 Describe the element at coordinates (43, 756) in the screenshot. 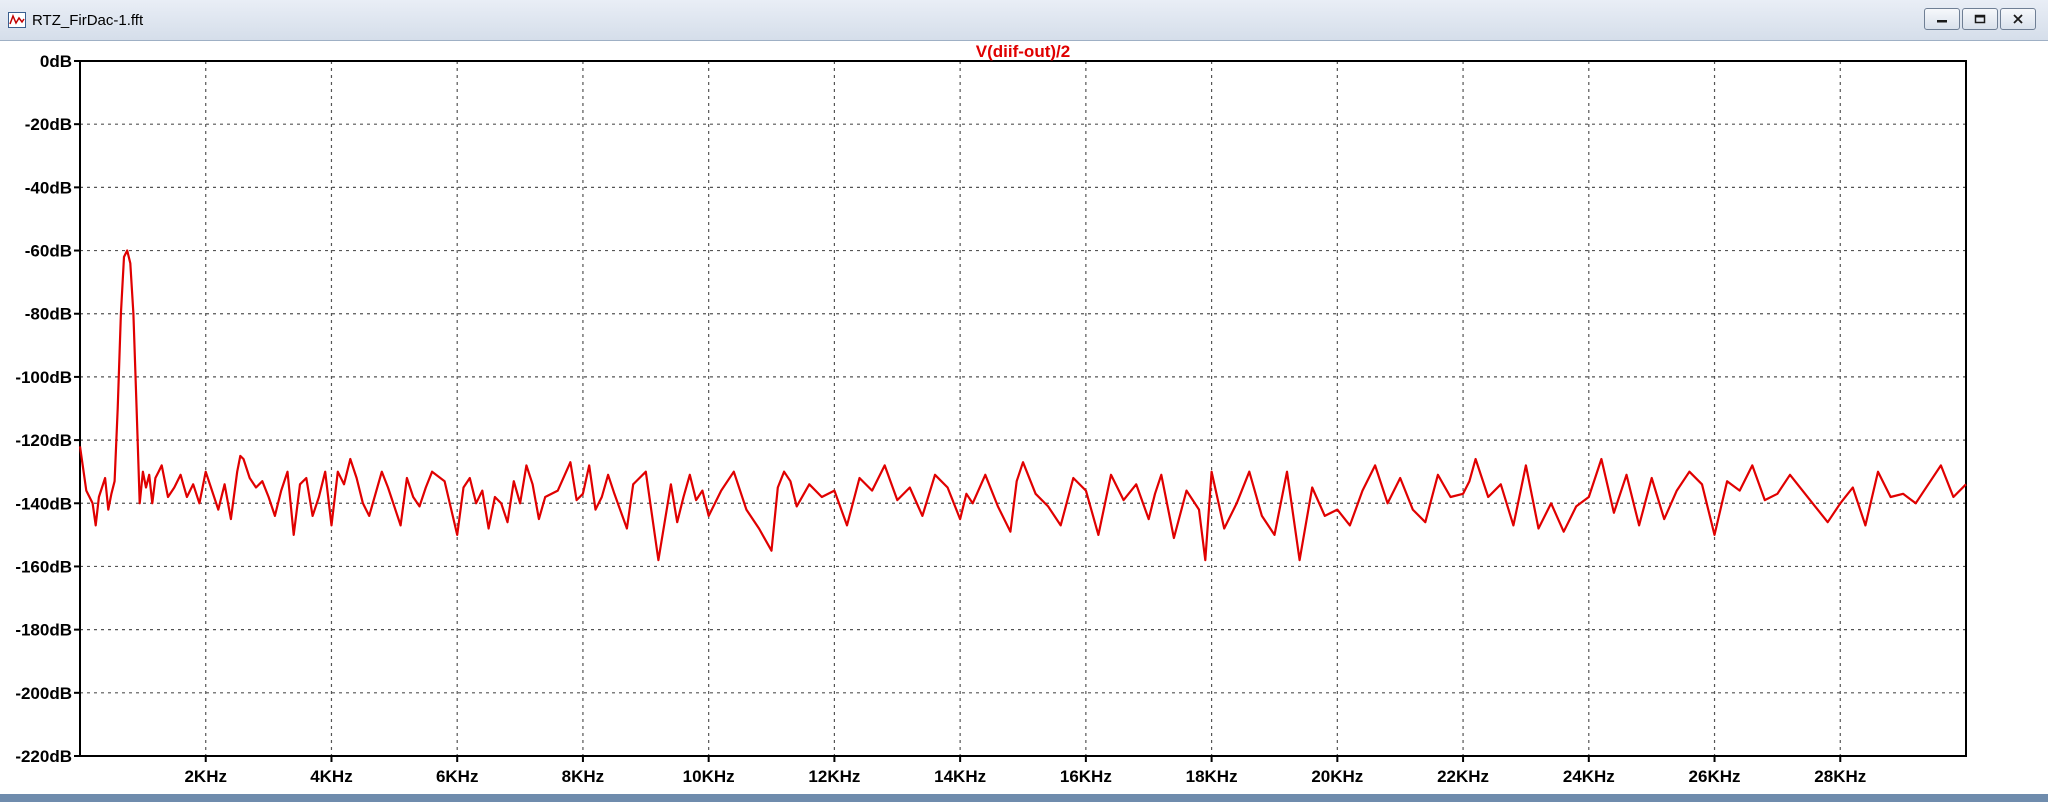

I see `y-tick-label: -220dB` at that location.